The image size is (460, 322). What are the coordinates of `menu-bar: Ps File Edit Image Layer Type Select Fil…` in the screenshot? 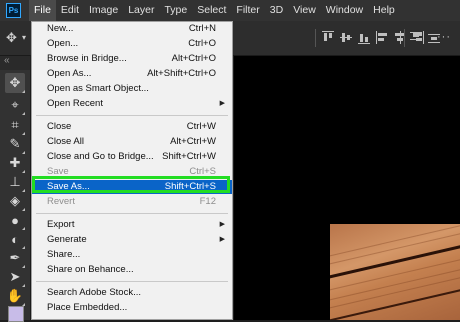 It's located at (230, 10).